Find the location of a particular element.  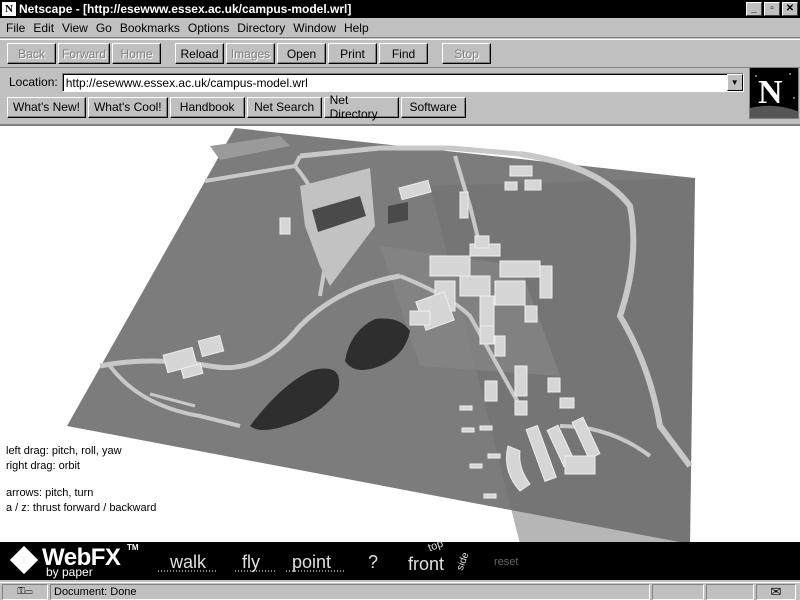

mail-icon: ✉ is located at coordinates (776, 591).